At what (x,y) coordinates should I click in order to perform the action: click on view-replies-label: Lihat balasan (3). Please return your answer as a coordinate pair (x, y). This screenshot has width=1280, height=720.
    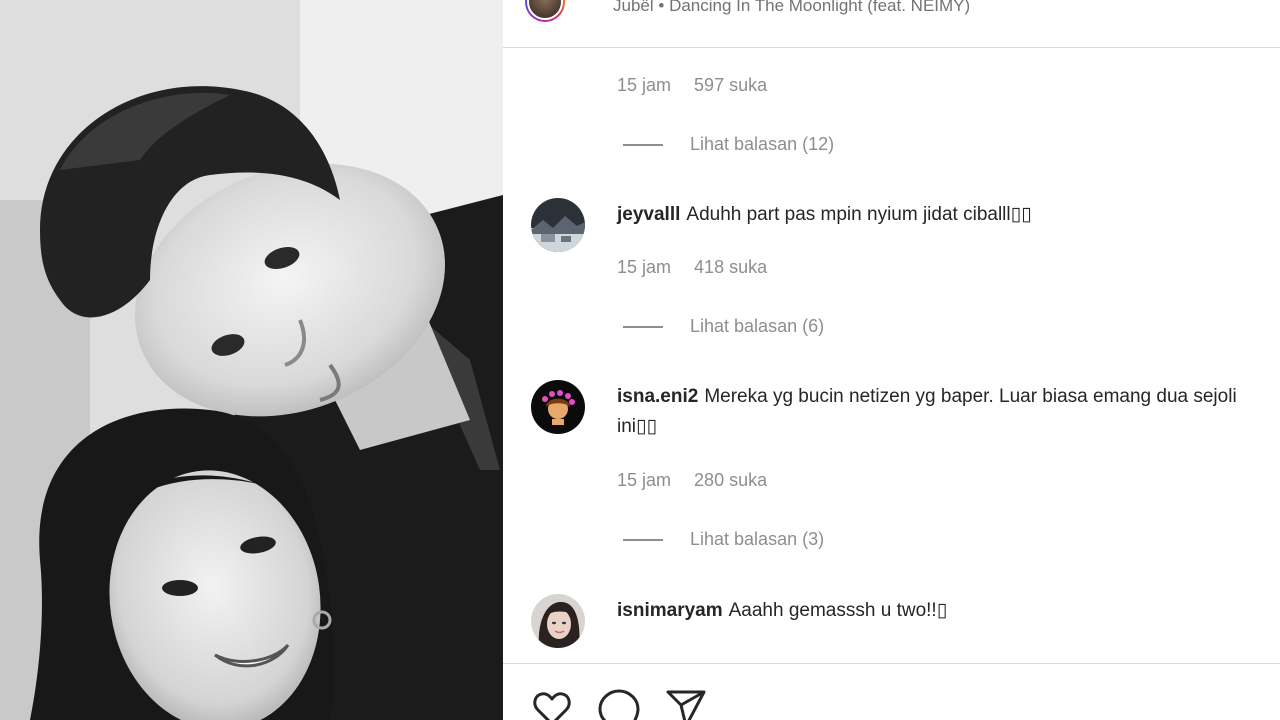
    Looking at the image, I should click on (757, 539).